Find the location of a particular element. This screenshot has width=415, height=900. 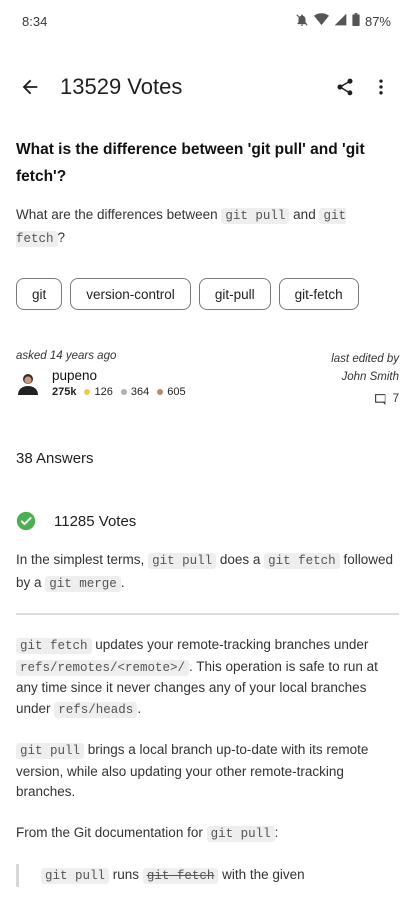

share-icon is located at coordinates (345, 87).